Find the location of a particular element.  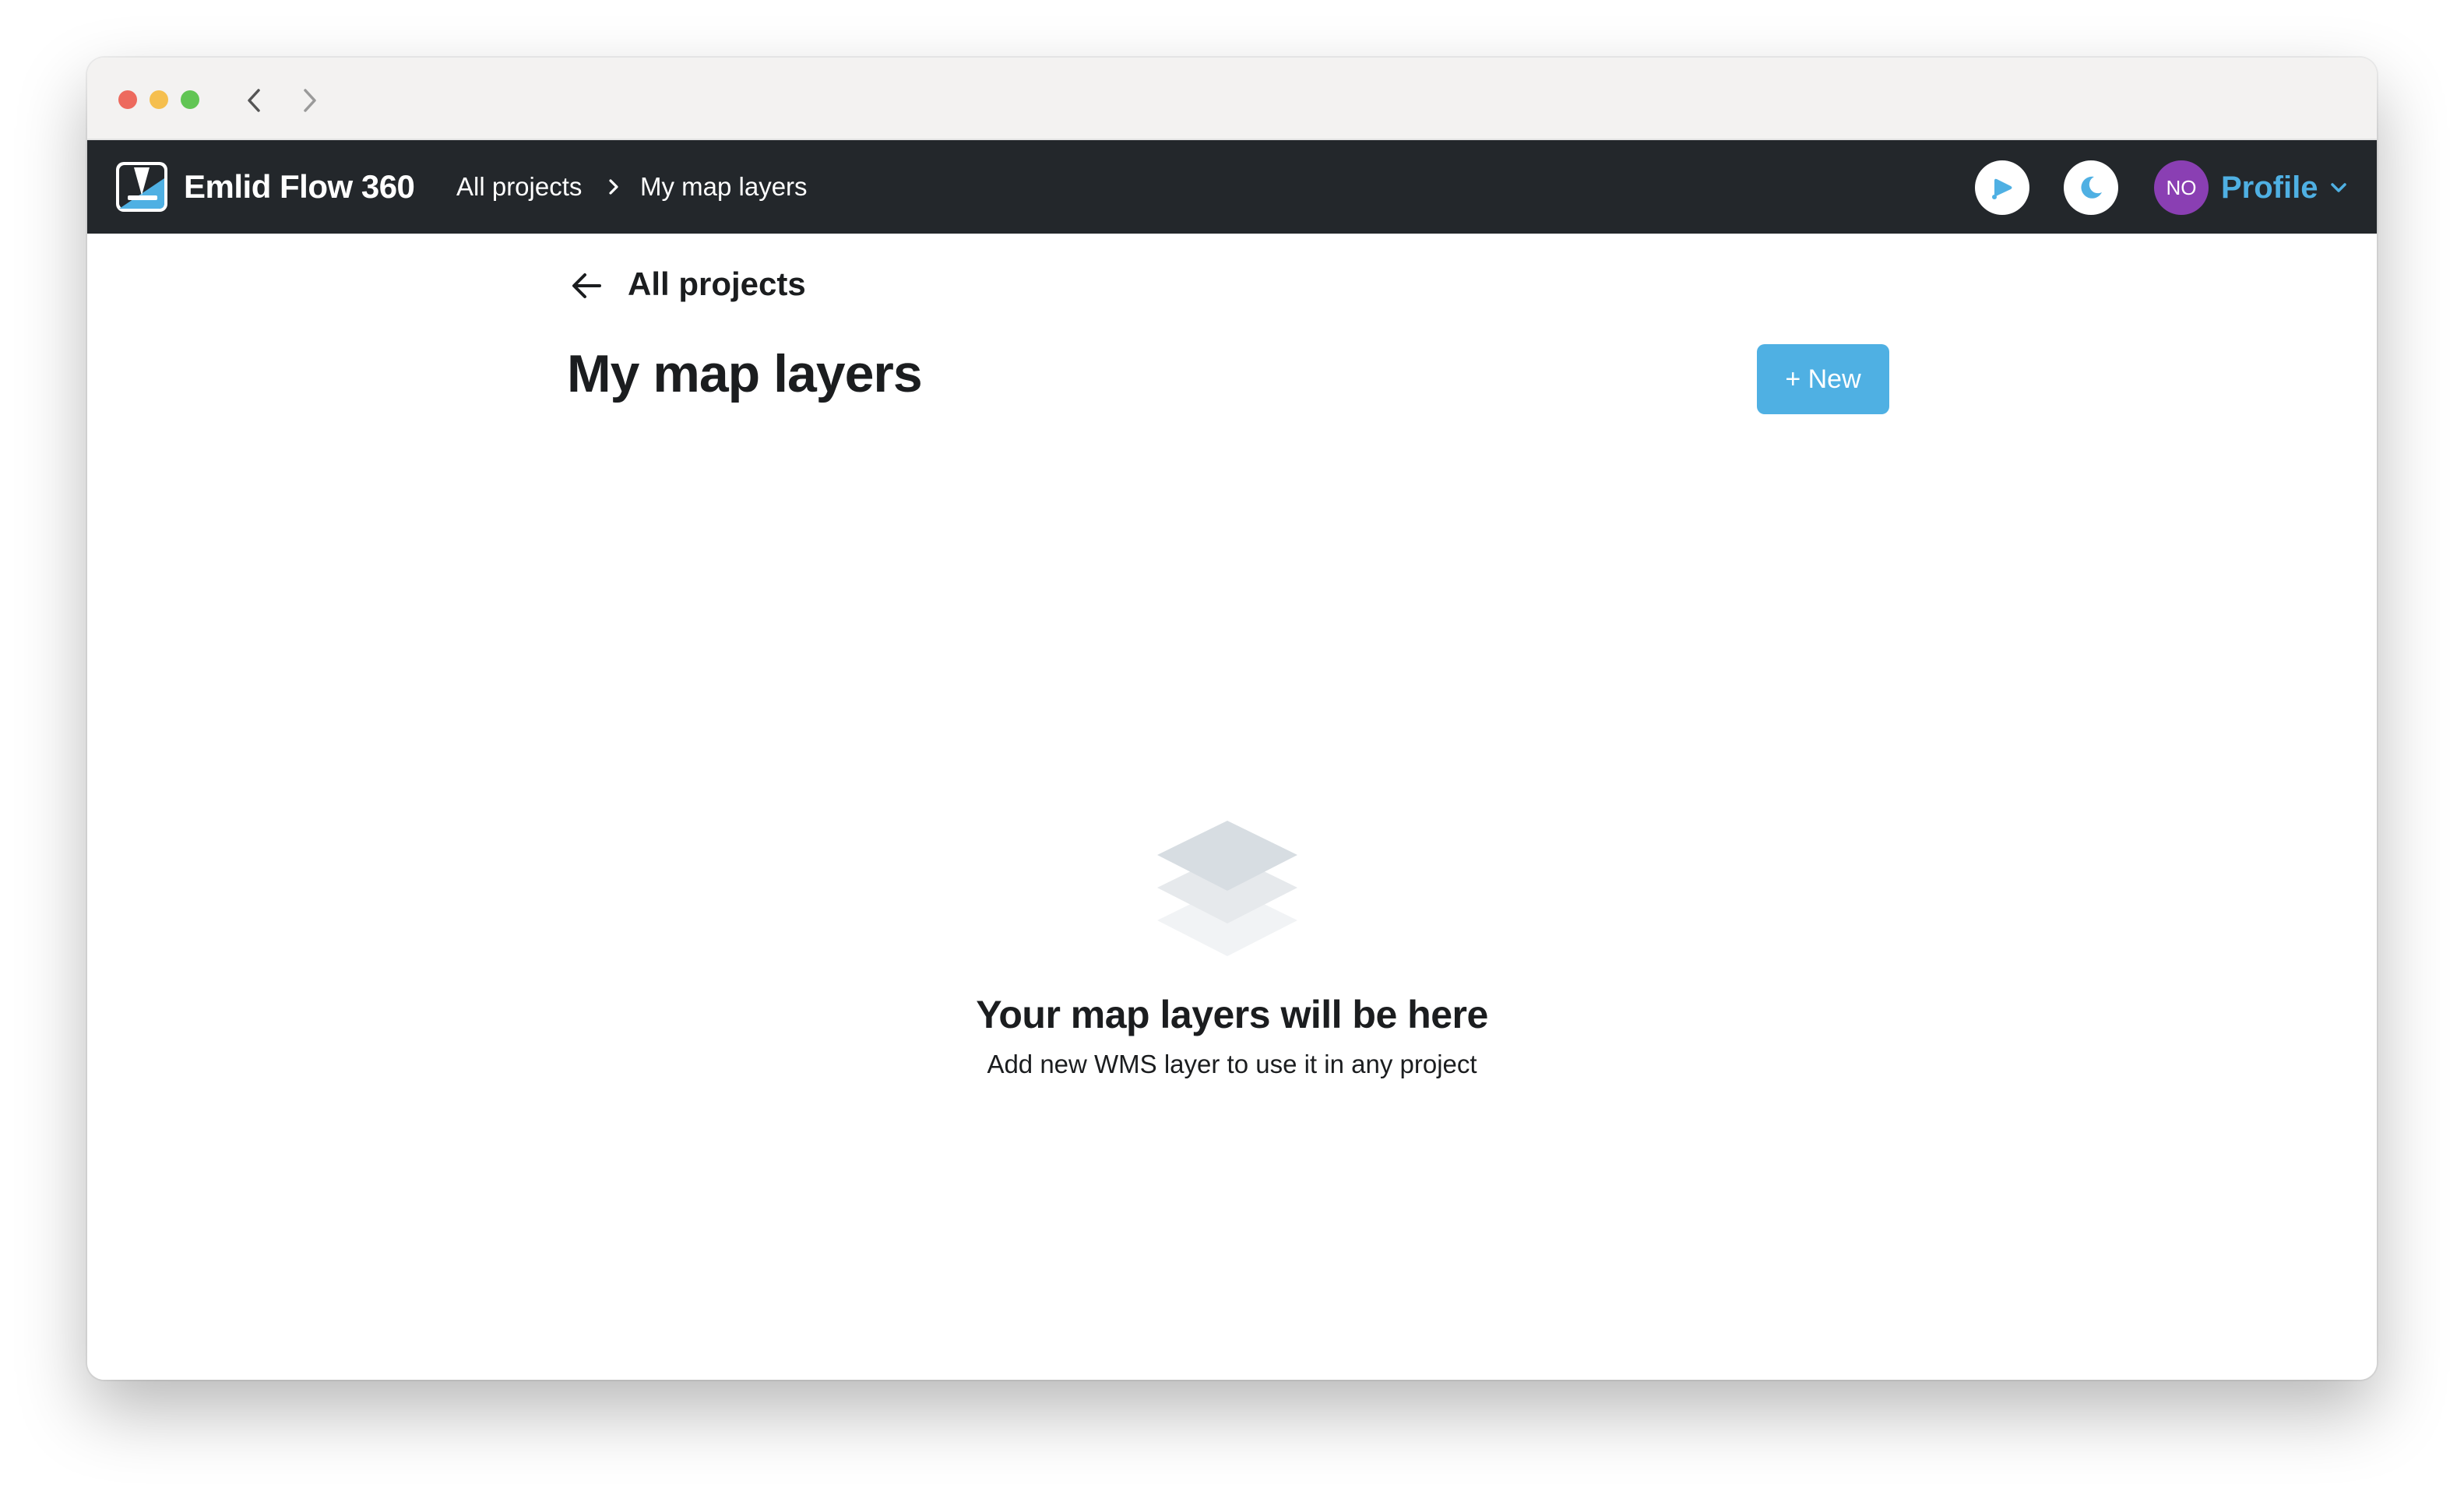

theme-toggle-button is located at coordinates (2091, 187).